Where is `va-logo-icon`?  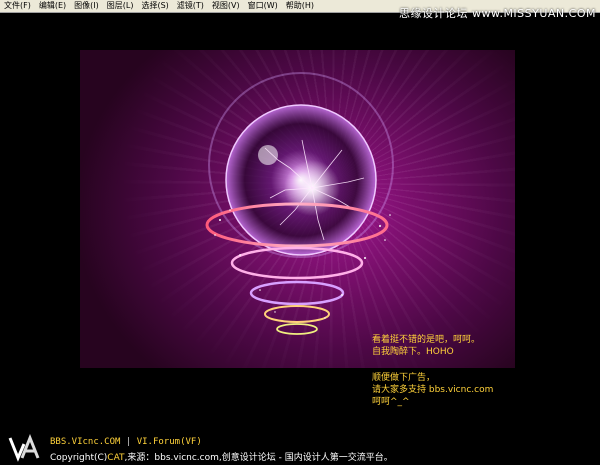 va-logo-icon is located at coordinates (24, 448).